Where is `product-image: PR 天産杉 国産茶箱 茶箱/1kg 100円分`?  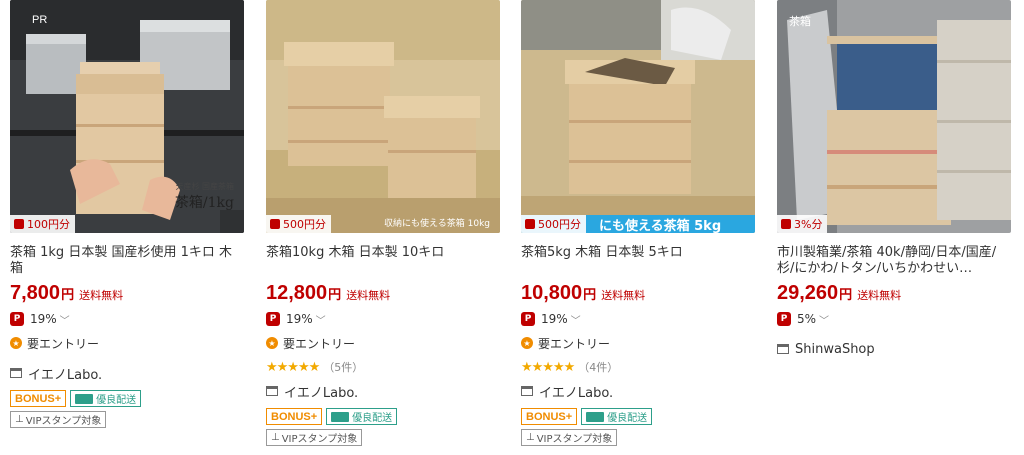 product-image: PR 天産杉 国産茶箱 茶箱/1kg 100円分 is located at coordinates (127, 116).